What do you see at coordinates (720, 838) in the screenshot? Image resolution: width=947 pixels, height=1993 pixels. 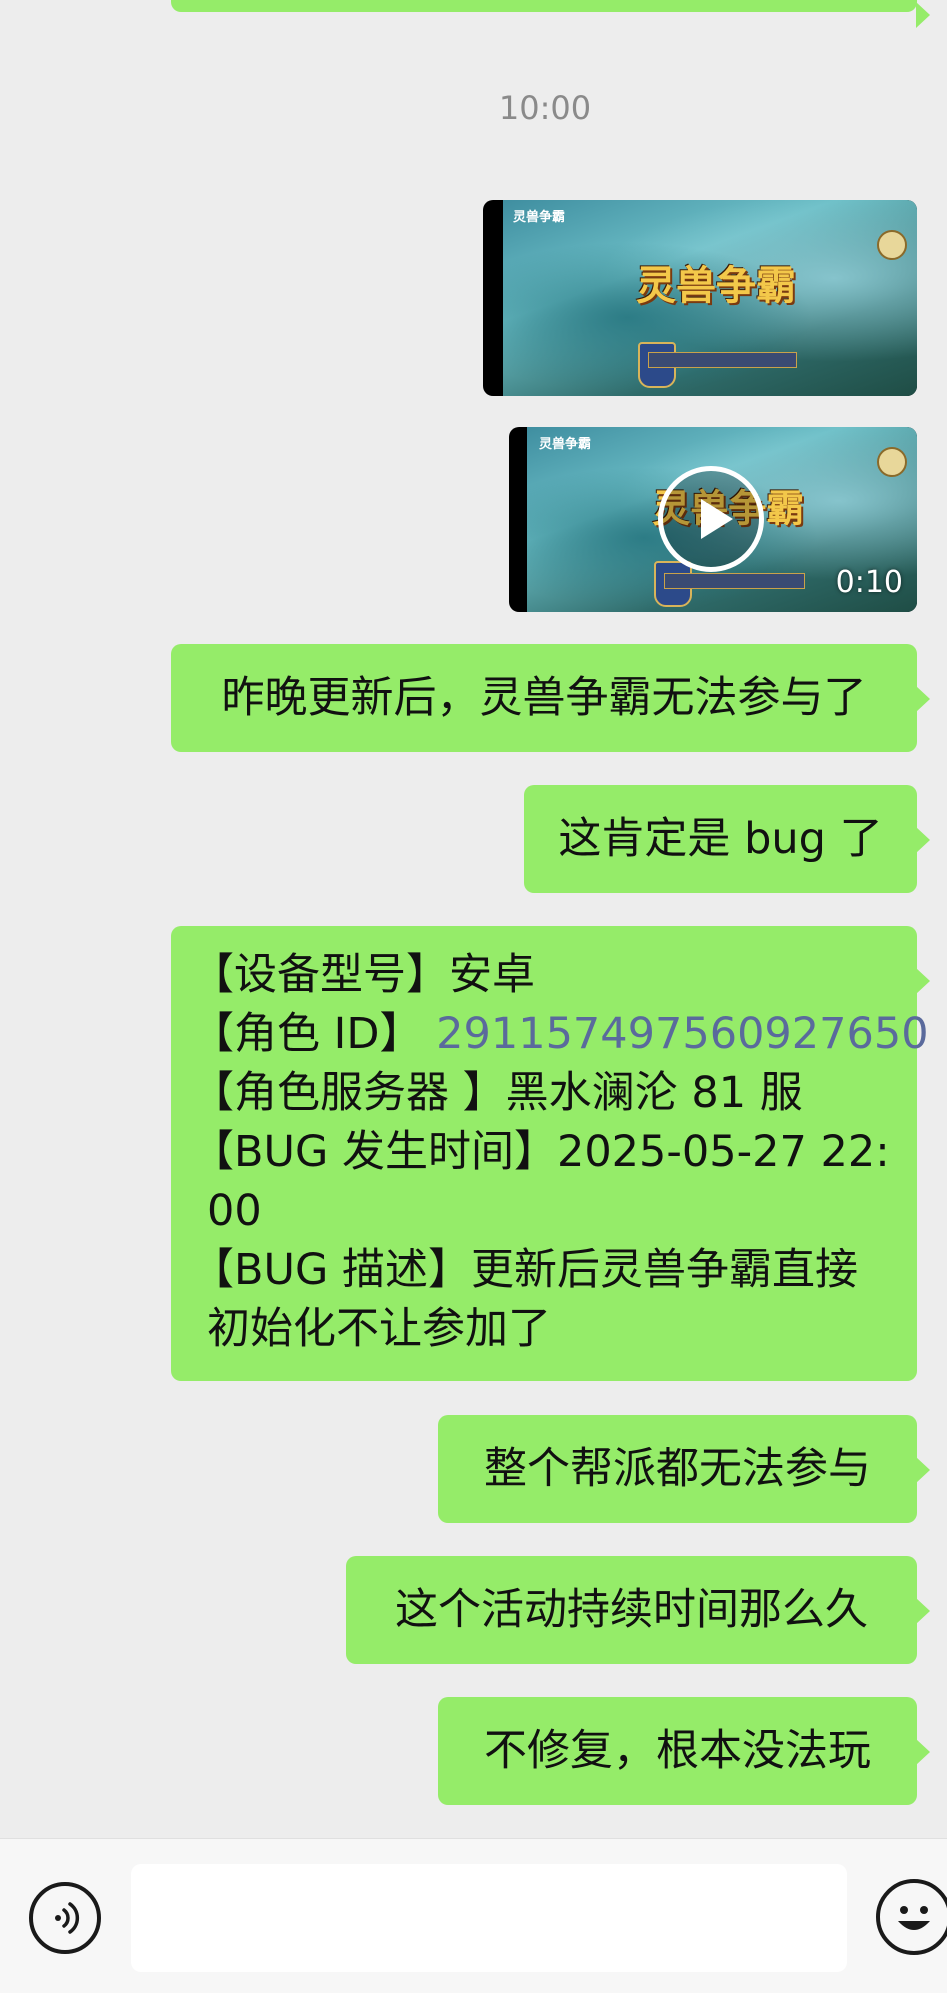 I see `message-text: 这肯定是 bug 了` at bounding box center [720, 838].